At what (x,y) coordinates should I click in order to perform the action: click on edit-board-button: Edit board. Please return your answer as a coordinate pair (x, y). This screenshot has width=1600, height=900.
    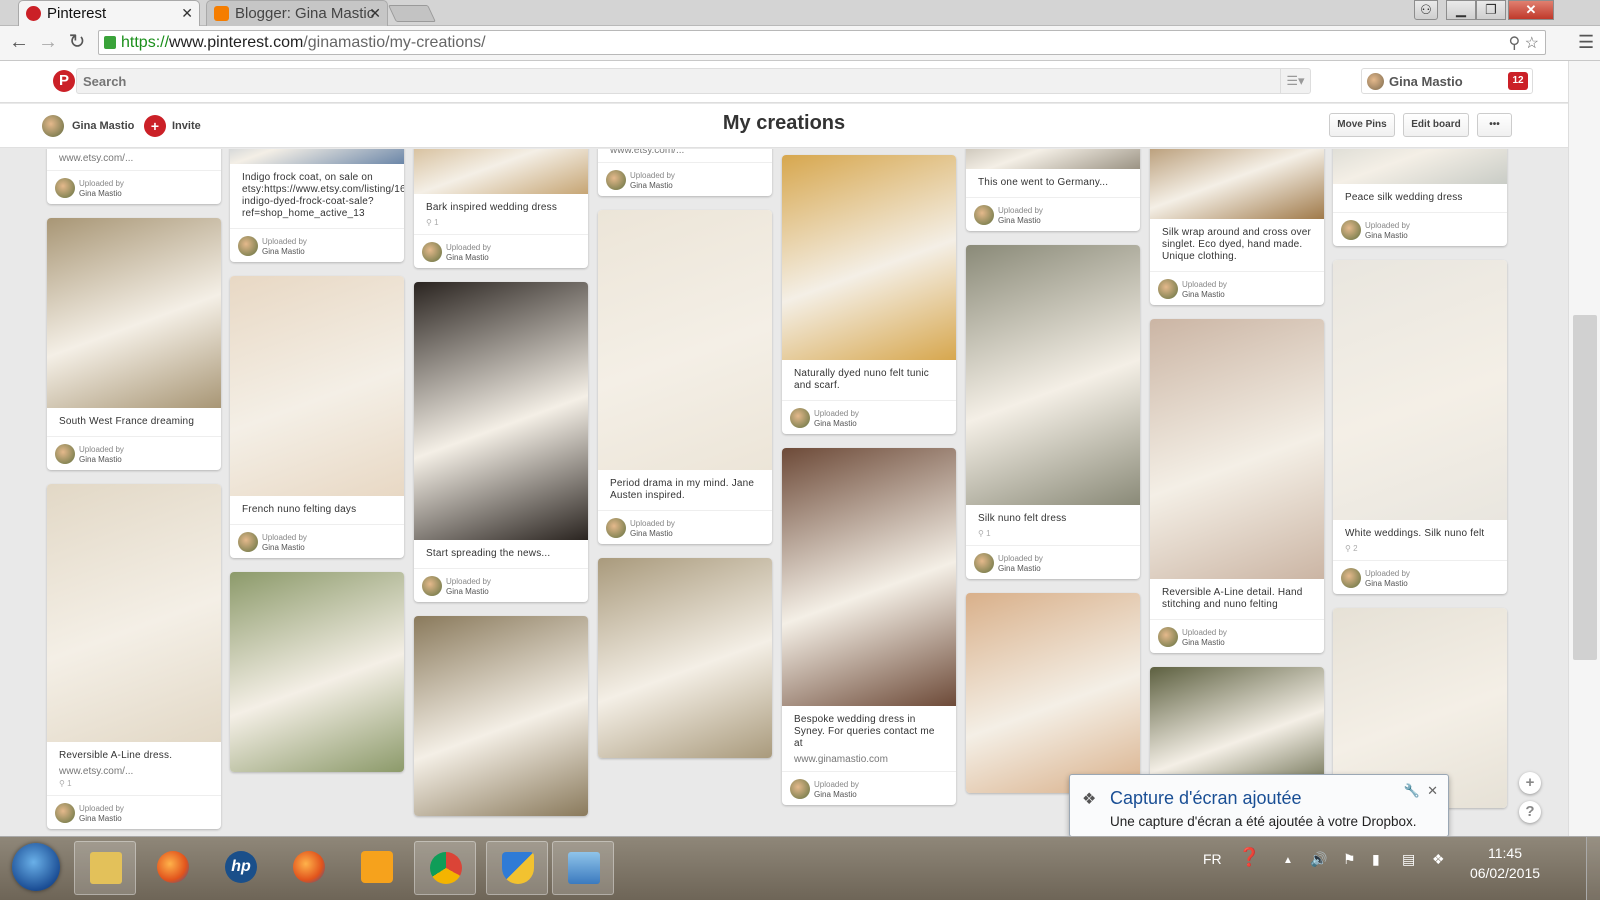
    Looking at the image, I should click on (1436, 125).